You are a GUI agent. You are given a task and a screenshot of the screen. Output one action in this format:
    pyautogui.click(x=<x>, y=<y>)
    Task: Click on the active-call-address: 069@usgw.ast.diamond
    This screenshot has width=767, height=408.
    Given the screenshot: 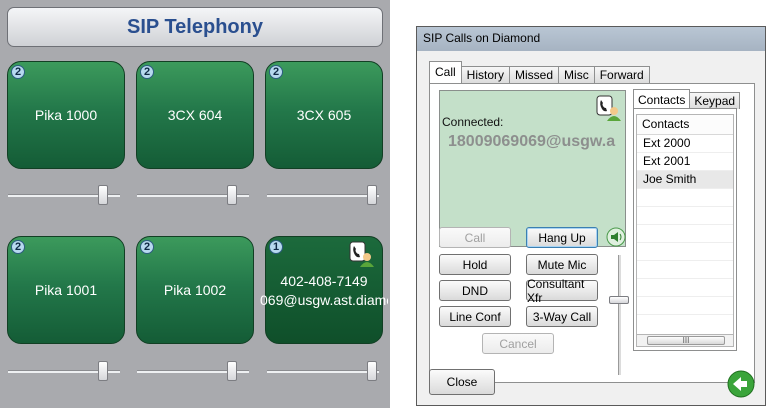 What is the action you would take?
    pyautogui.click(x=324, y=300)
    